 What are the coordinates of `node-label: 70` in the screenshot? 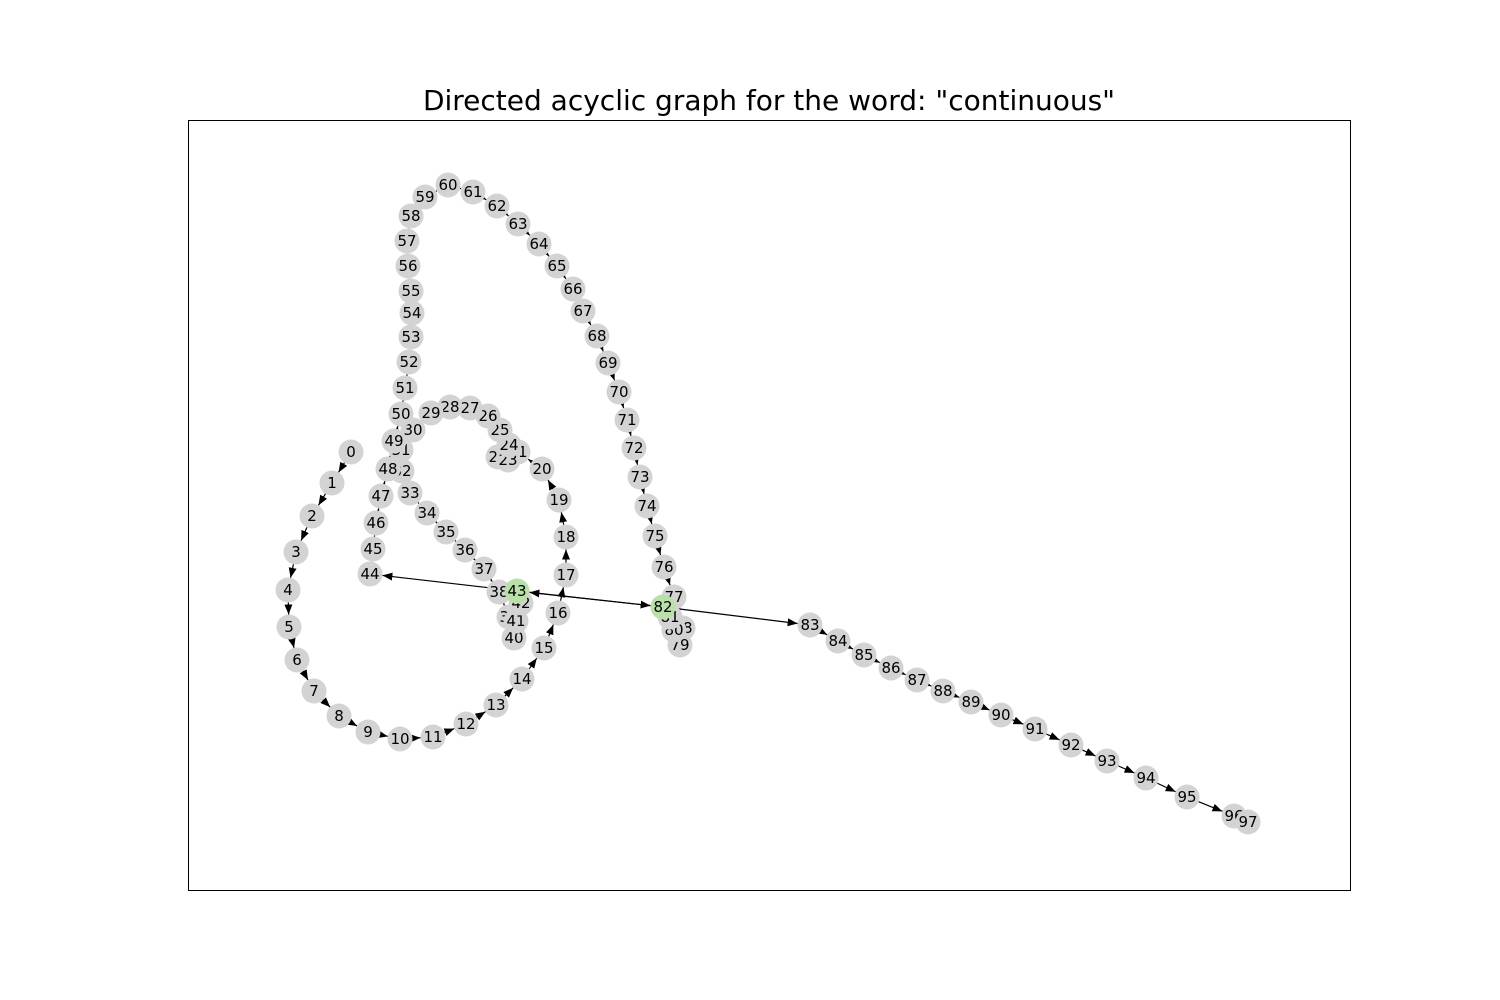 It's located at (618, 392).